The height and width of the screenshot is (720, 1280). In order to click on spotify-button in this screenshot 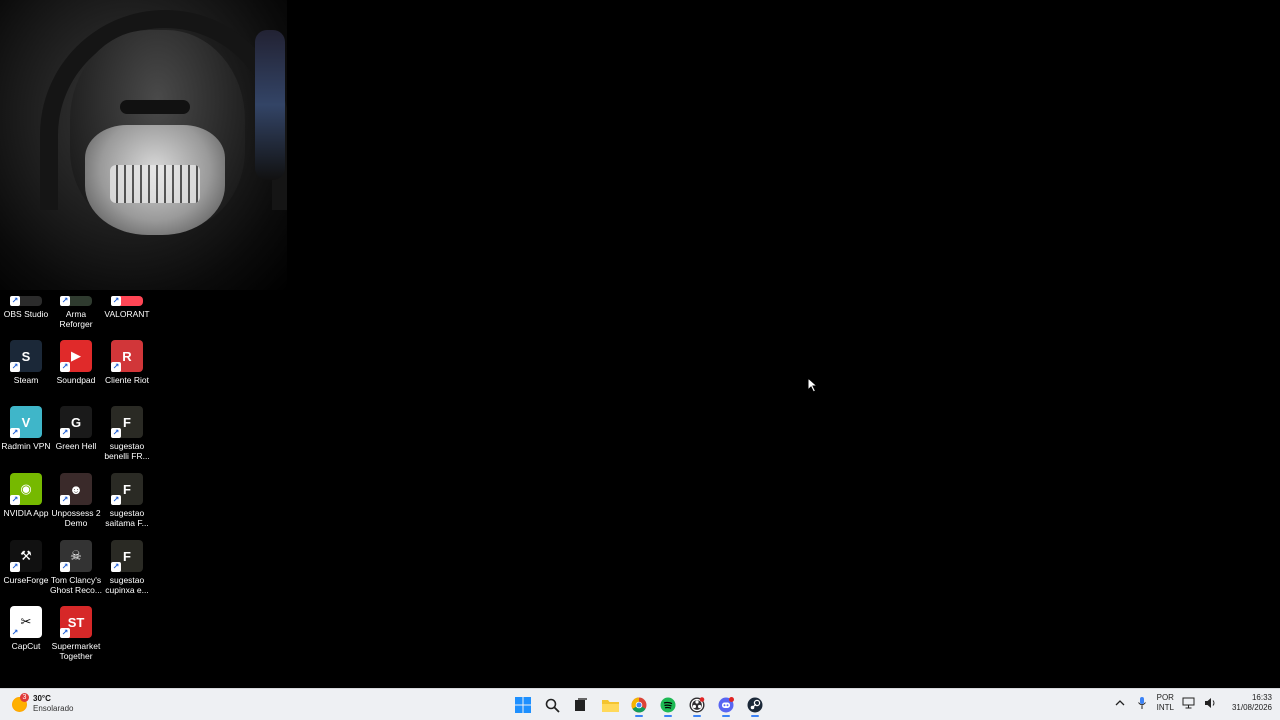, I will do `click(668, 705)`.